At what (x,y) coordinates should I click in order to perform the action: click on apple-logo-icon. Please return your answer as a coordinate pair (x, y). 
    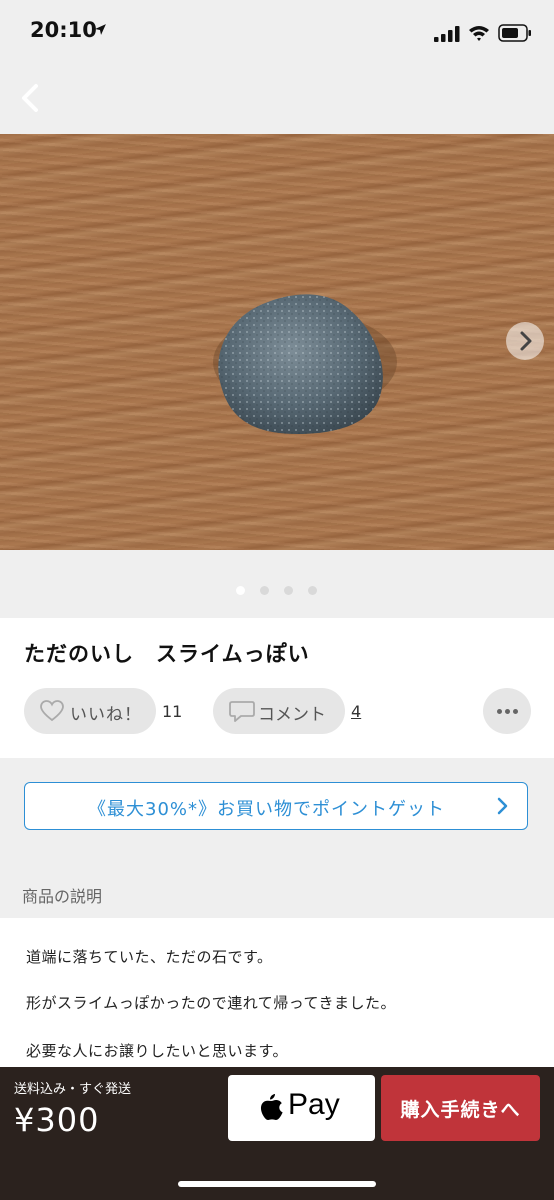
    Looking at the image, I should click on (271, 1107).